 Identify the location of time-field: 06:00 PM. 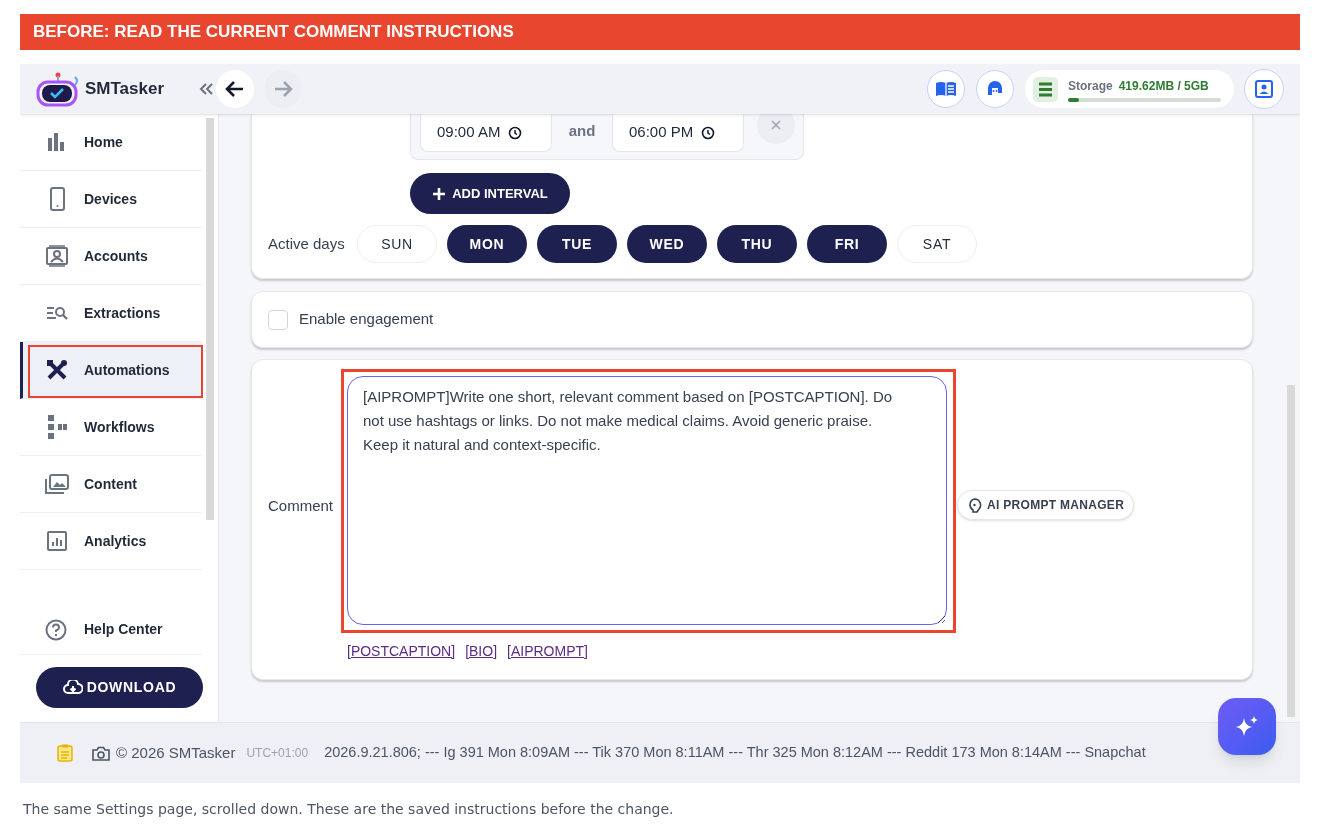
(678, 133).